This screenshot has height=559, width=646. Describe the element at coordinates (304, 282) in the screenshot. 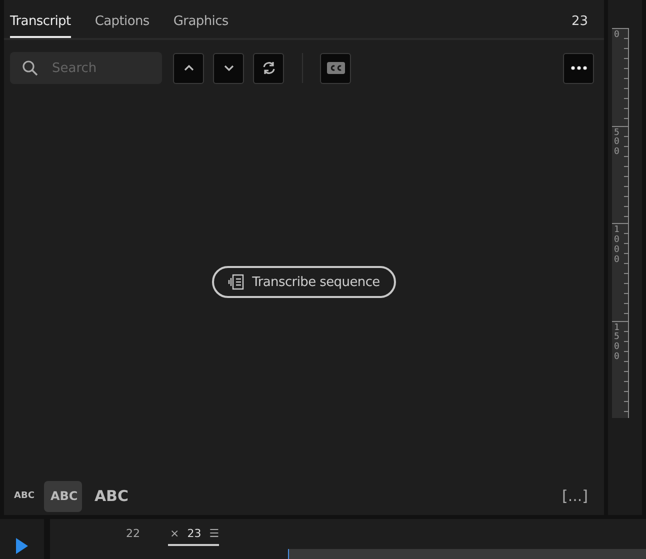

I see `transcribe-button: Transcribe sequence` at that location.